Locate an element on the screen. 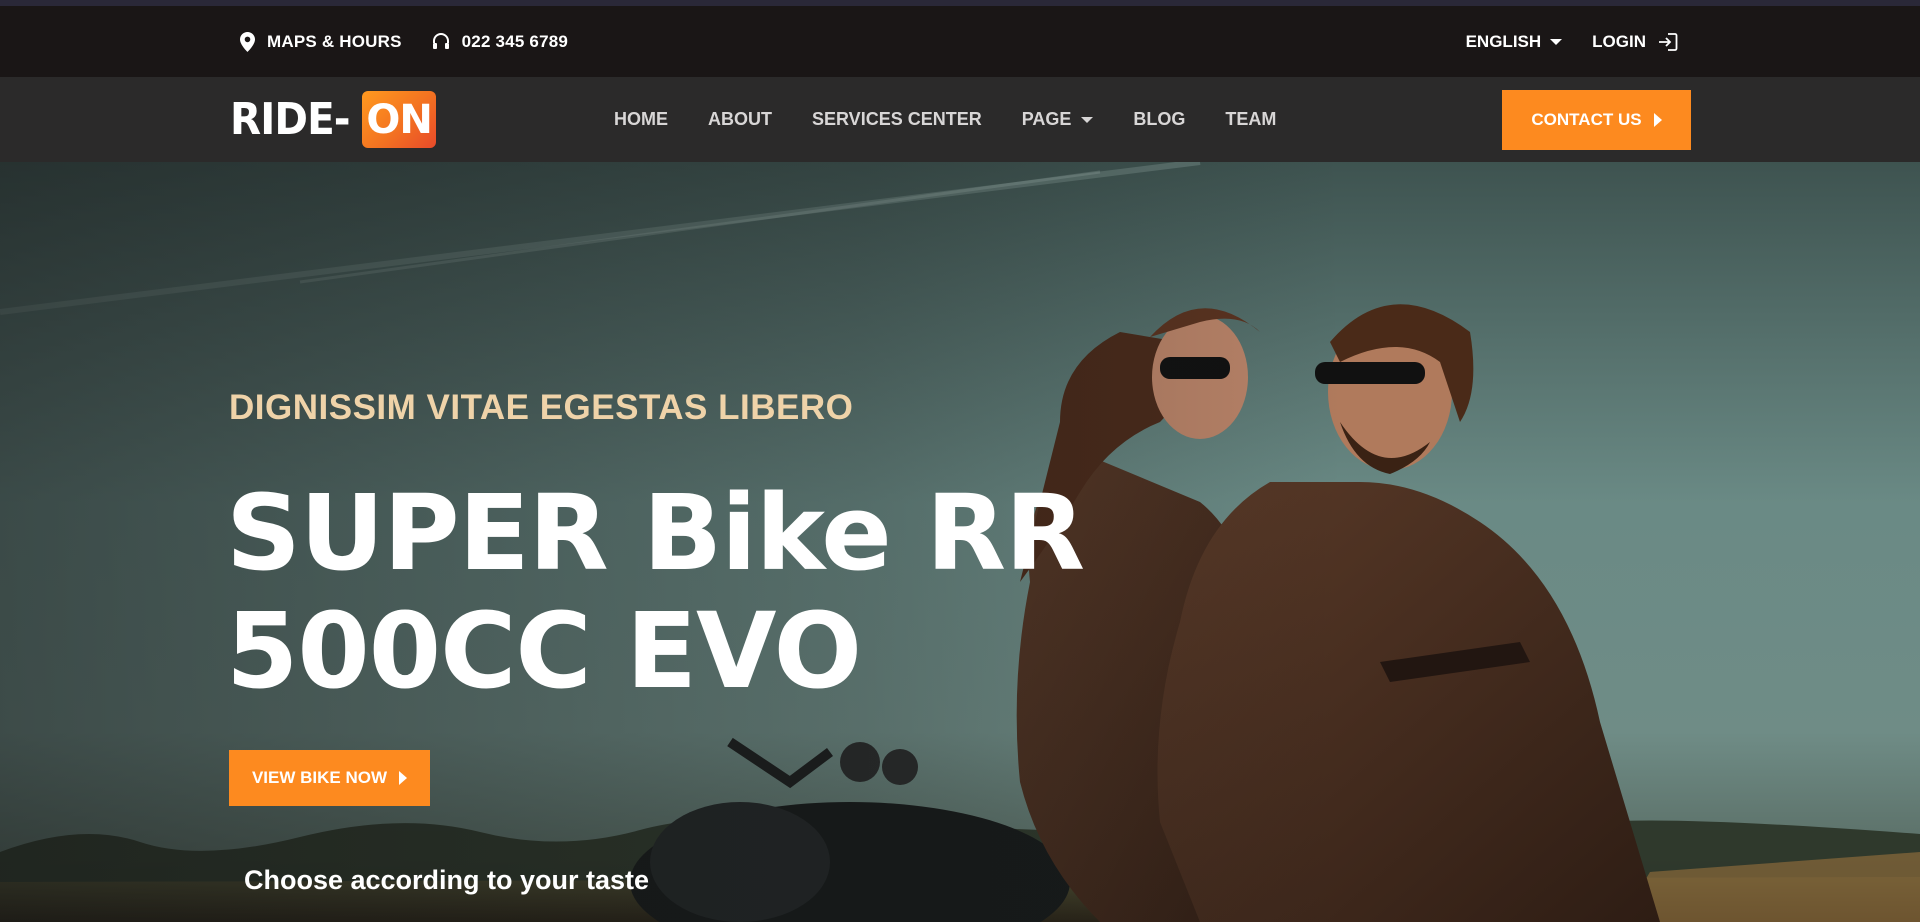 This screenshot has width=1920, height=922. logo-badge-on: ON is located at coordinates (399, 119).